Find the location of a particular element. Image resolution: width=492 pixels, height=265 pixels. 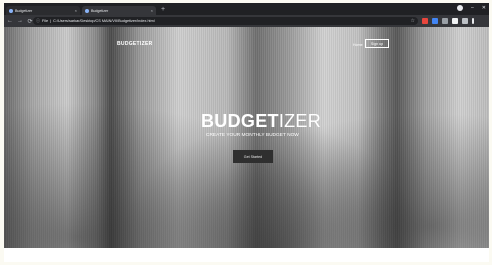

nav-home-link: Home is located at coordinates (358, 45).